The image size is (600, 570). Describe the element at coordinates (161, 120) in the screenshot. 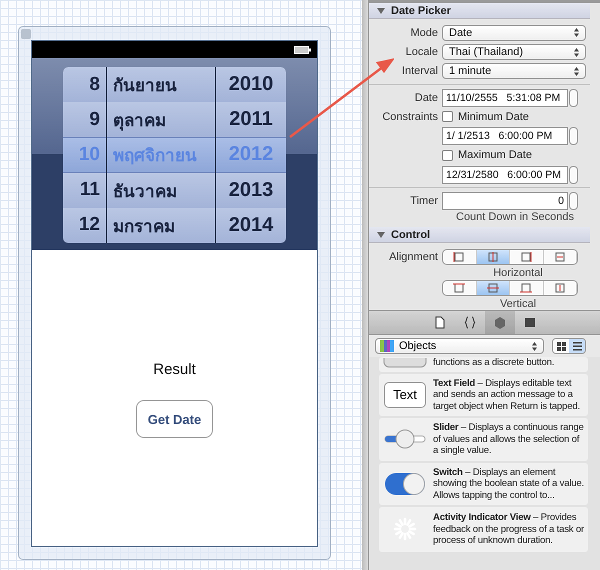

I see `picker-month: ตุลาคม` at that location.